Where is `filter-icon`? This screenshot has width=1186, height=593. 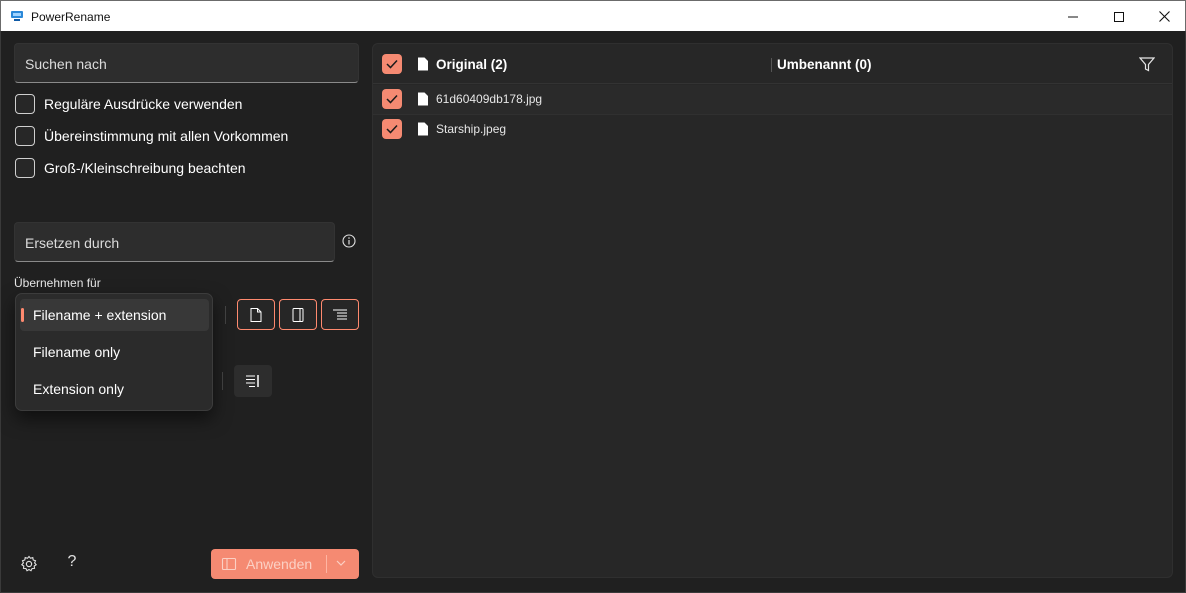 filter-icon is located at coordinates (1147, 64).